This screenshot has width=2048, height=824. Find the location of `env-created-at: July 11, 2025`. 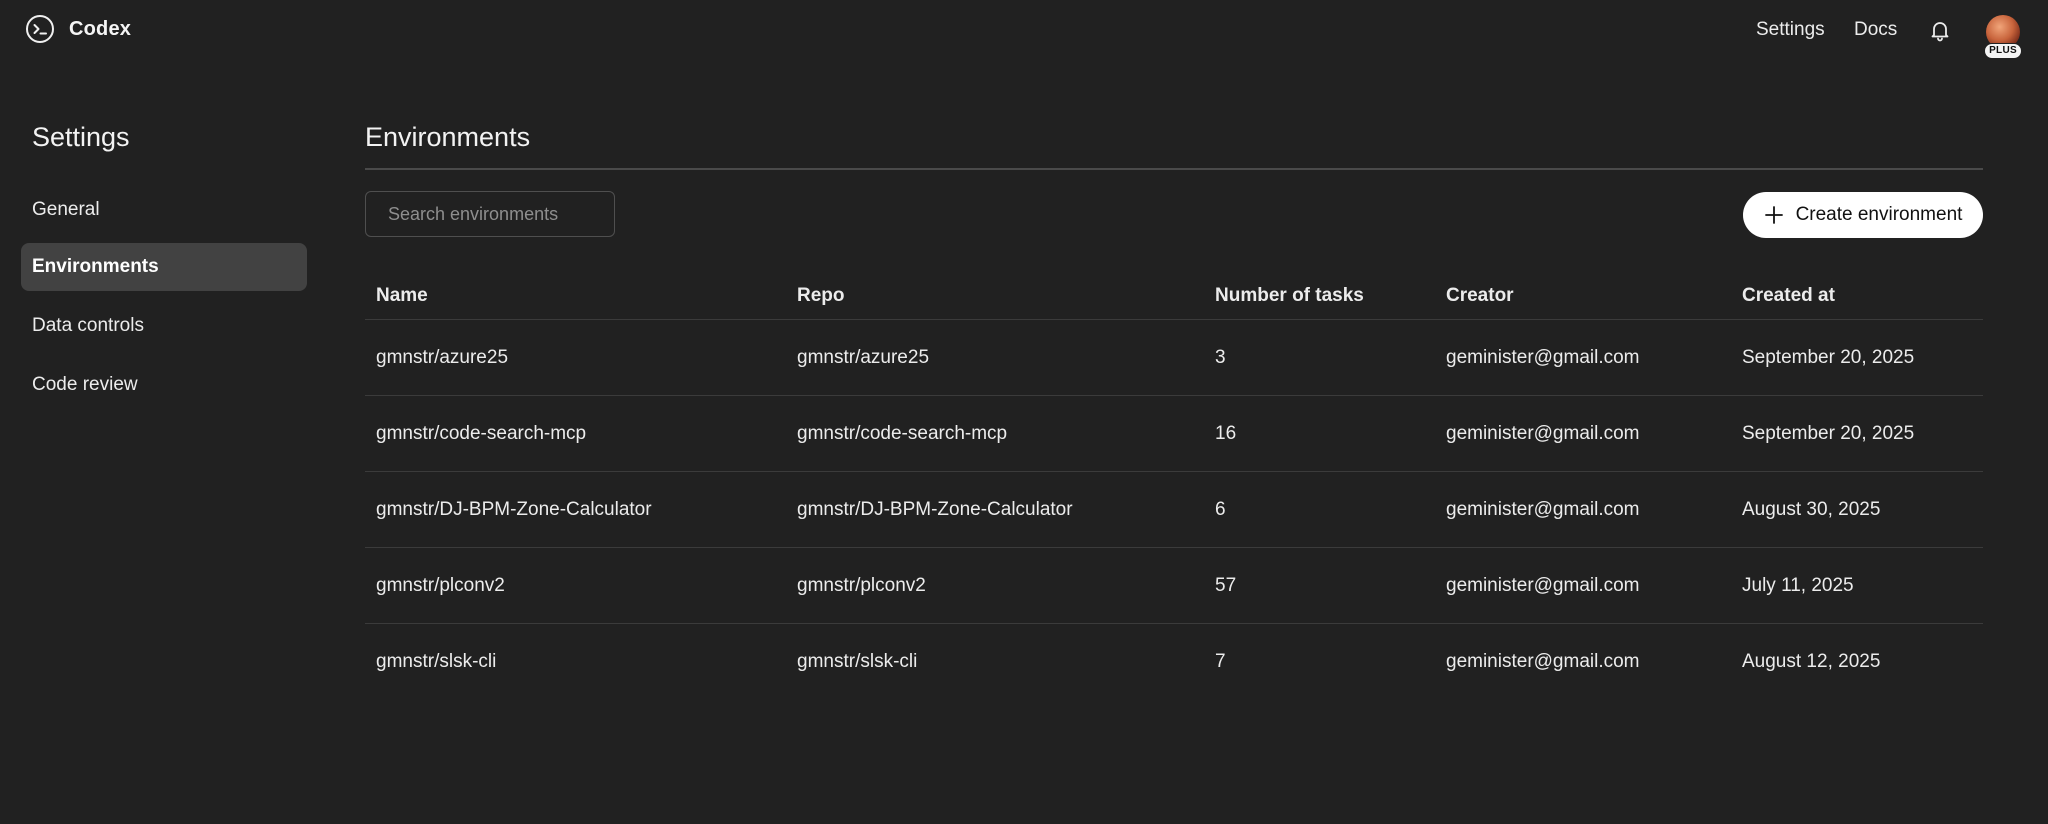

env-created-at: July 11, 2025 is located at coordinates (1798, 585).